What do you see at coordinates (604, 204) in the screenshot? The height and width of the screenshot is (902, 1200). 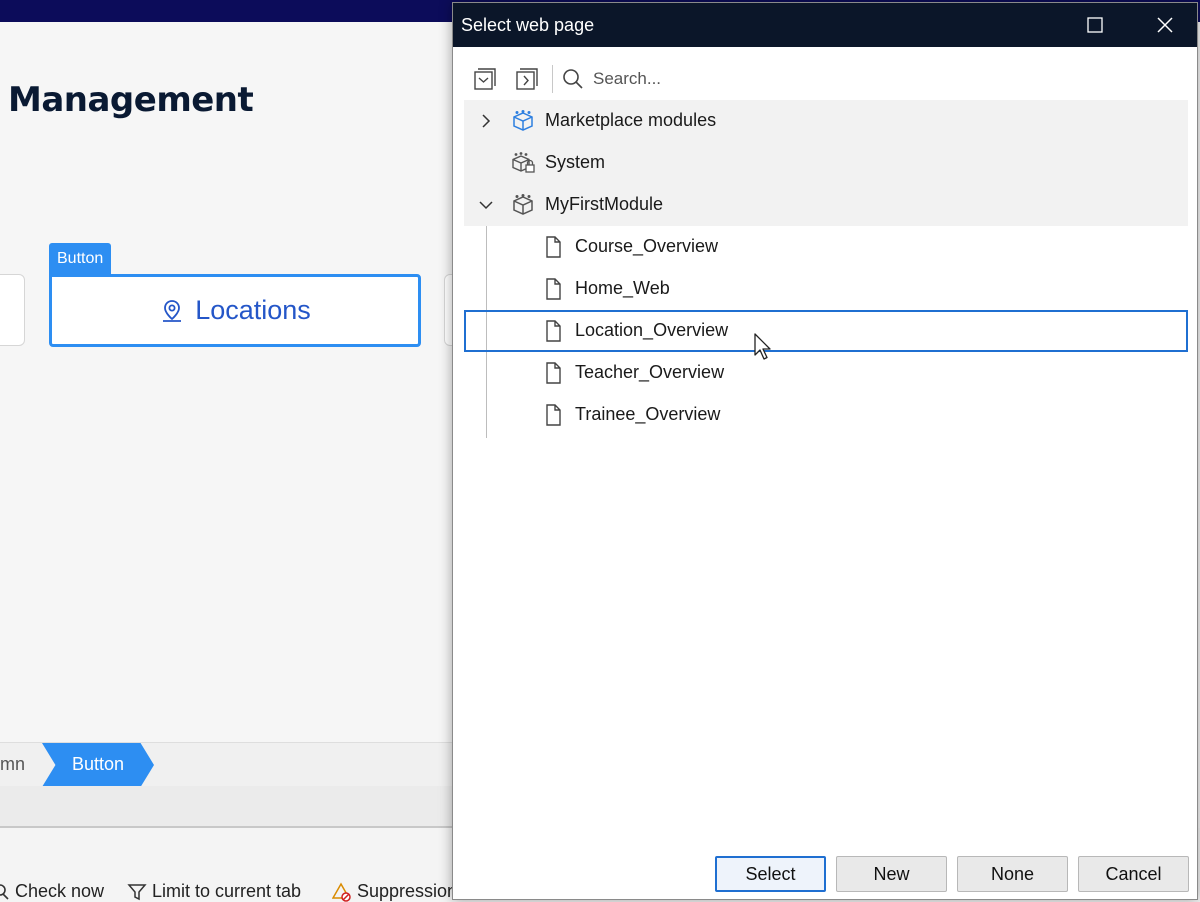 I see `tree-node-label: MyFirstModule` at bounding box center [604, 204].